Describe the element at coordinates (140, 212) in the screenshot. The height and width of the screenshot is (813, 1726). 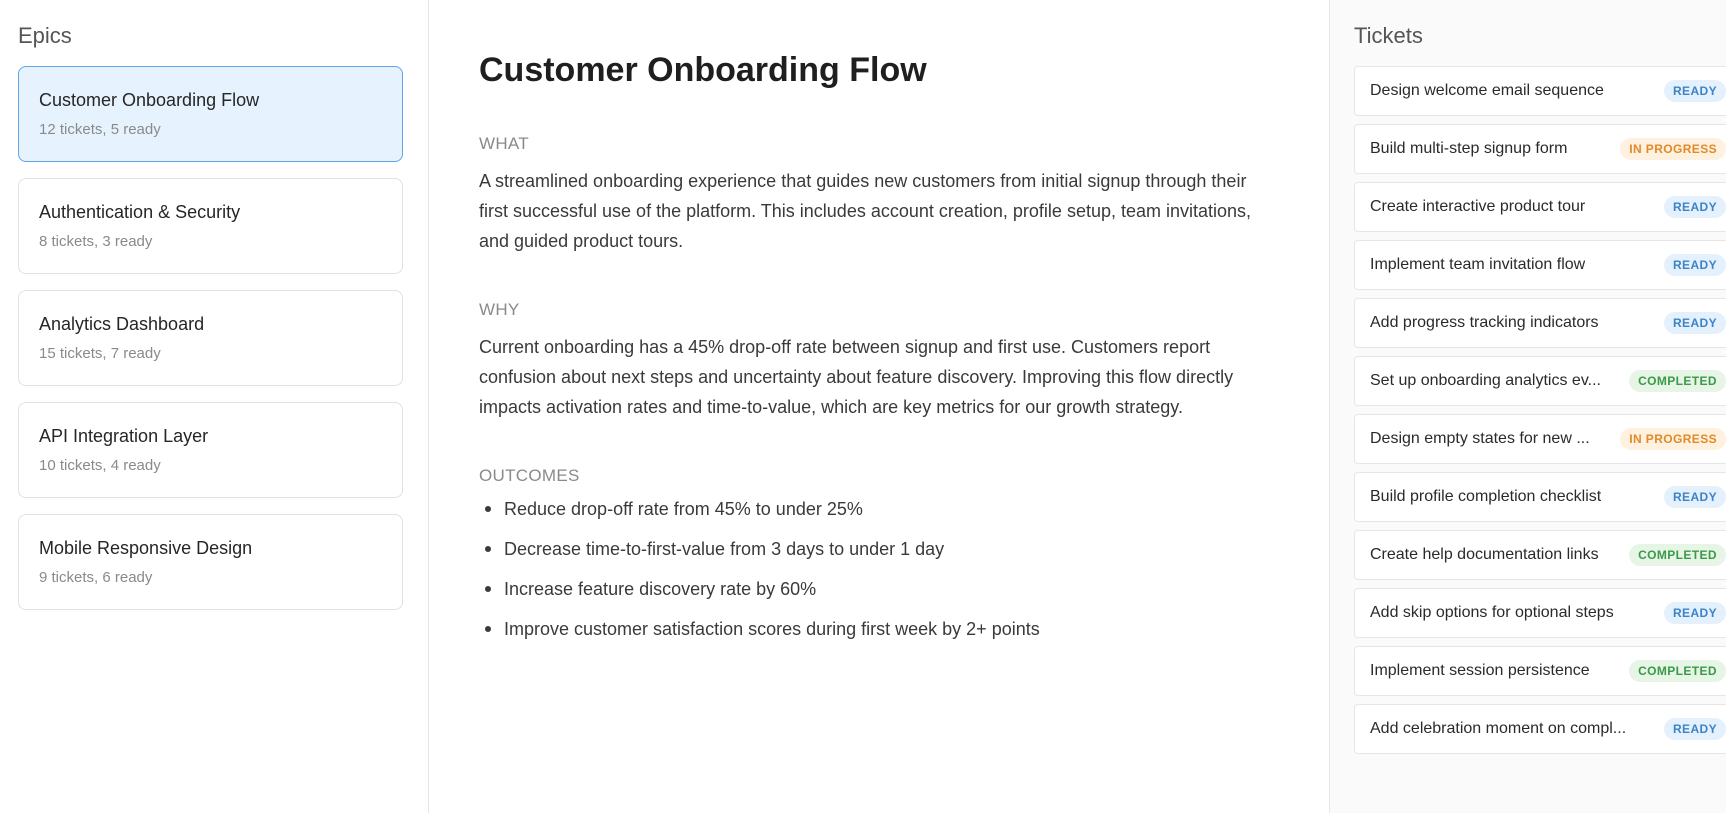
I see `epic-name: Authentication & Security` at that location.